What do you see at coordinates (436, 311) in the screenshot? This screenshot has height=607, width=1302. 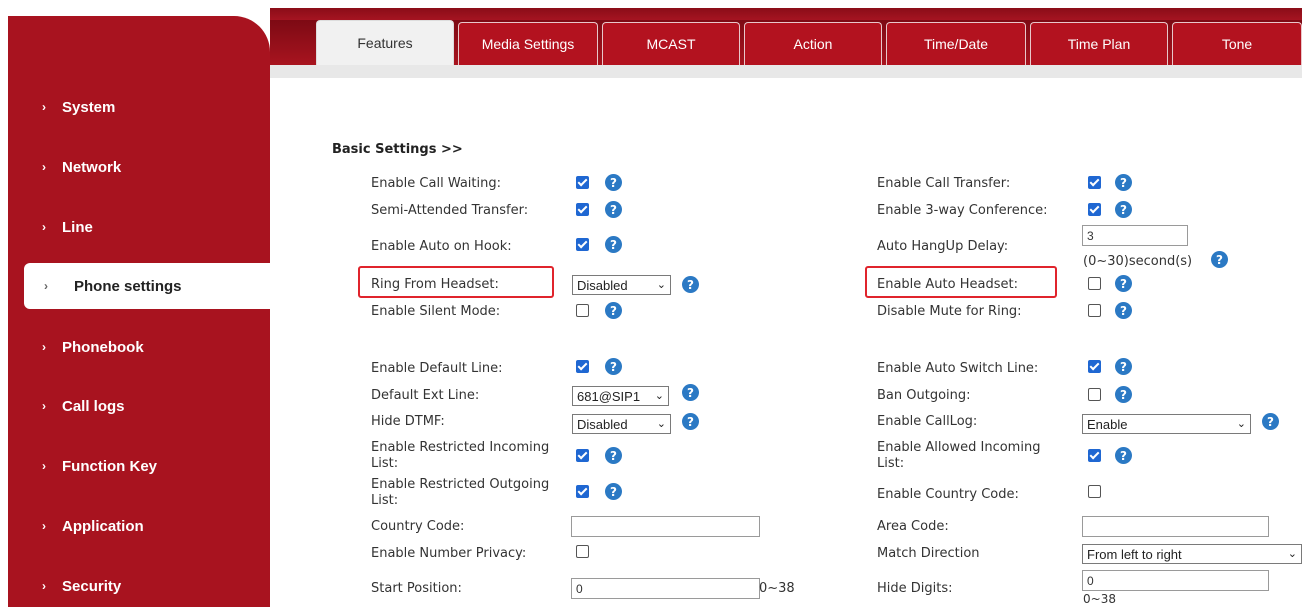 I see `enable-silent-mode-label: Enable Silent Mode:` at bounding box center [436, 311].